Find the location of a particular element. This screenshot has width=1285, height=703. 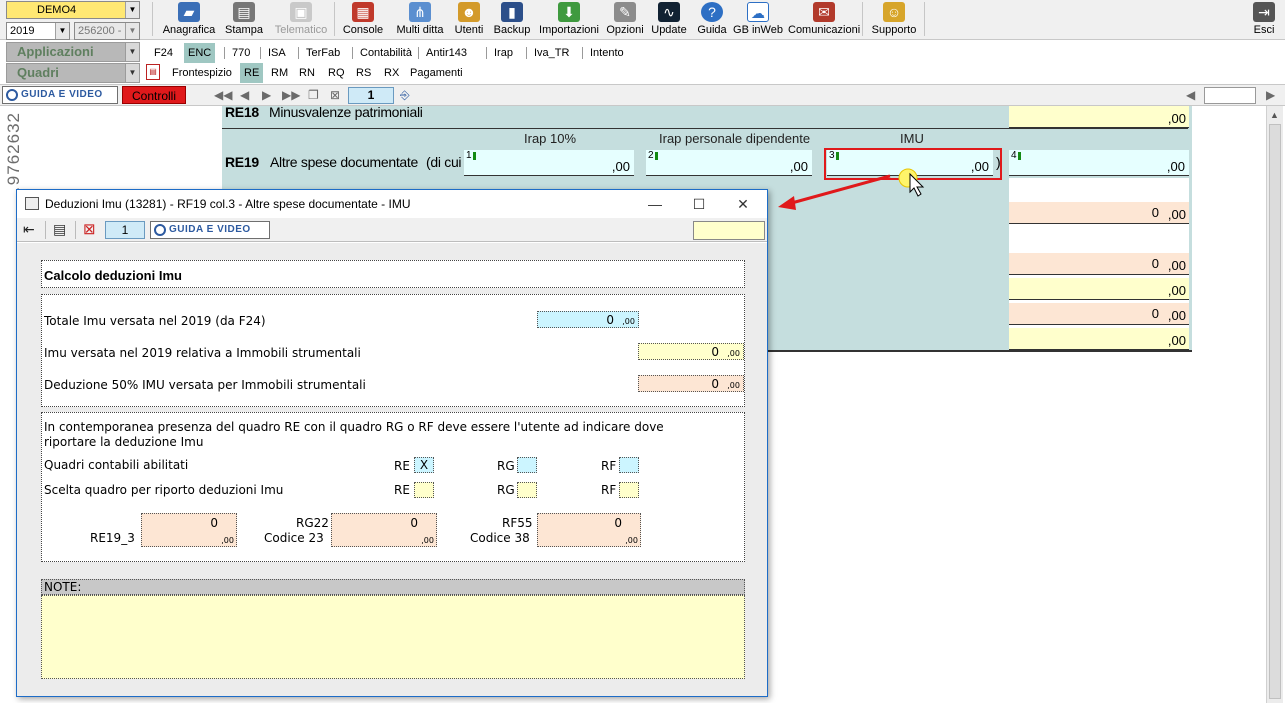

tab-enc: ENC is located at coordinates (200, 53).